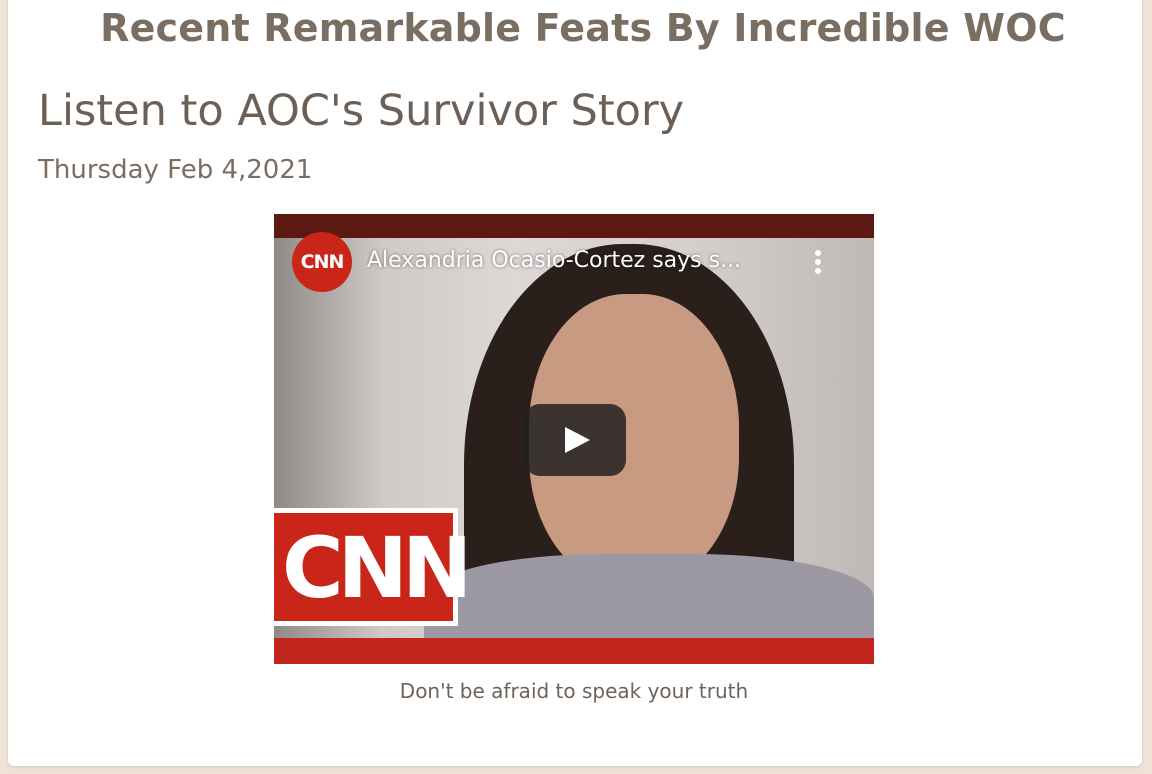  I want to click on channel-logo-text: CNN, so click(322, 262).